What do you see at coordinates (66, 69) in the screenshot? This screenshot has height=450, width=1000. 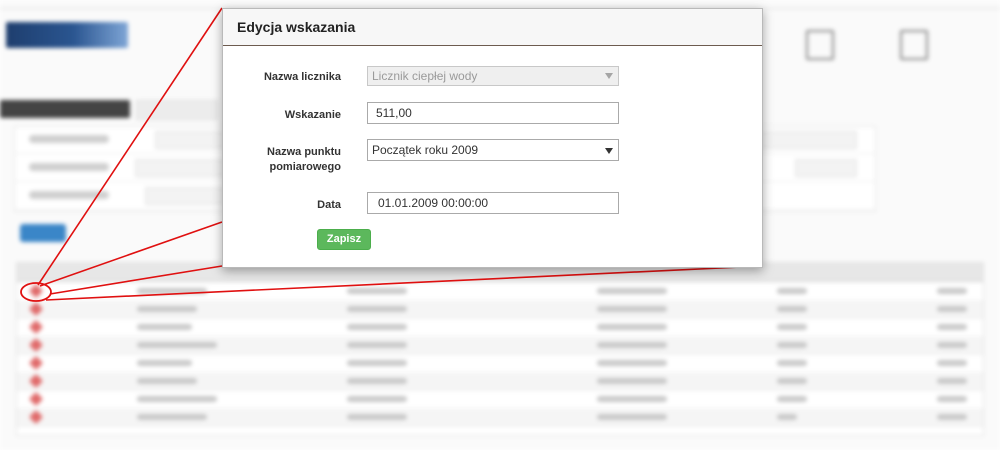 I see `logo-subtitle` at bounding box center [66, 69].